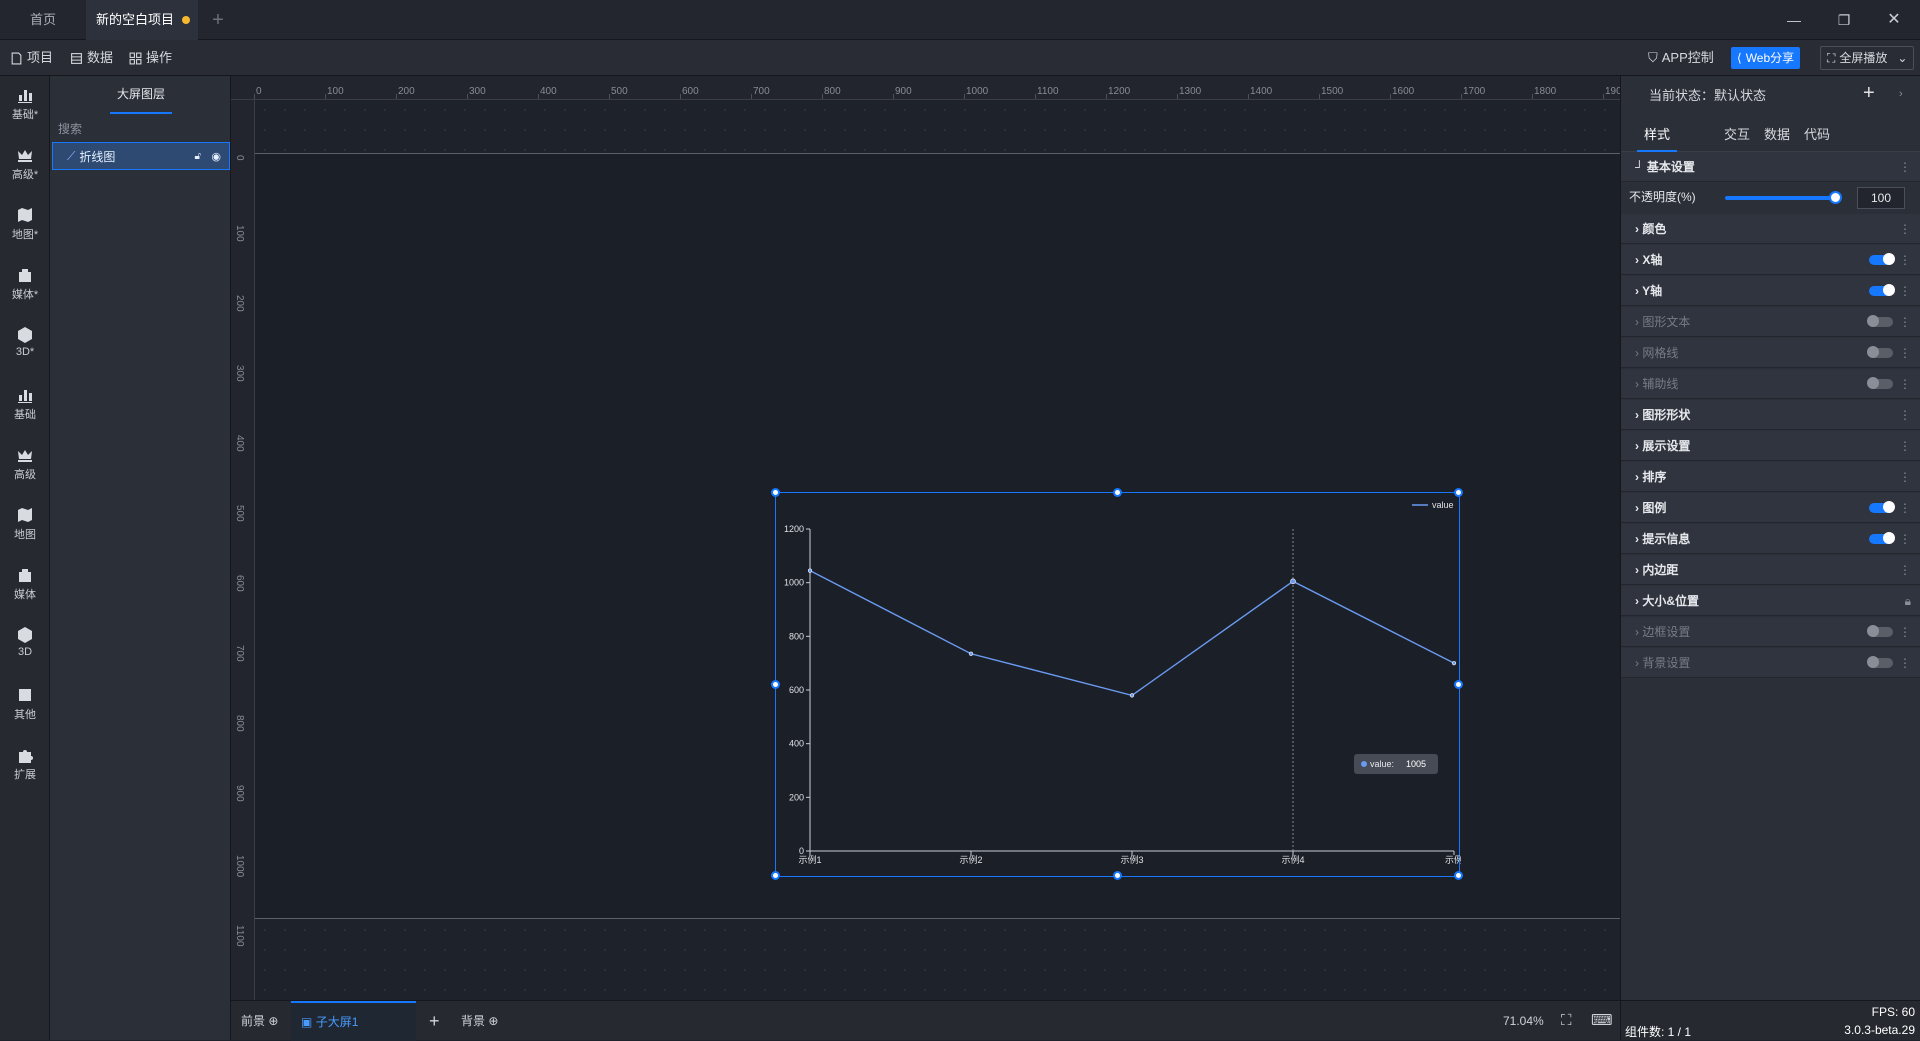 The width and height of the screenshot is (1920, 1041). What do you see at coordinates (353, 1021) in the screenshot?
I see `sub-screen-tab: ▣ 子大屏1` at bounding box center [353, 1021].